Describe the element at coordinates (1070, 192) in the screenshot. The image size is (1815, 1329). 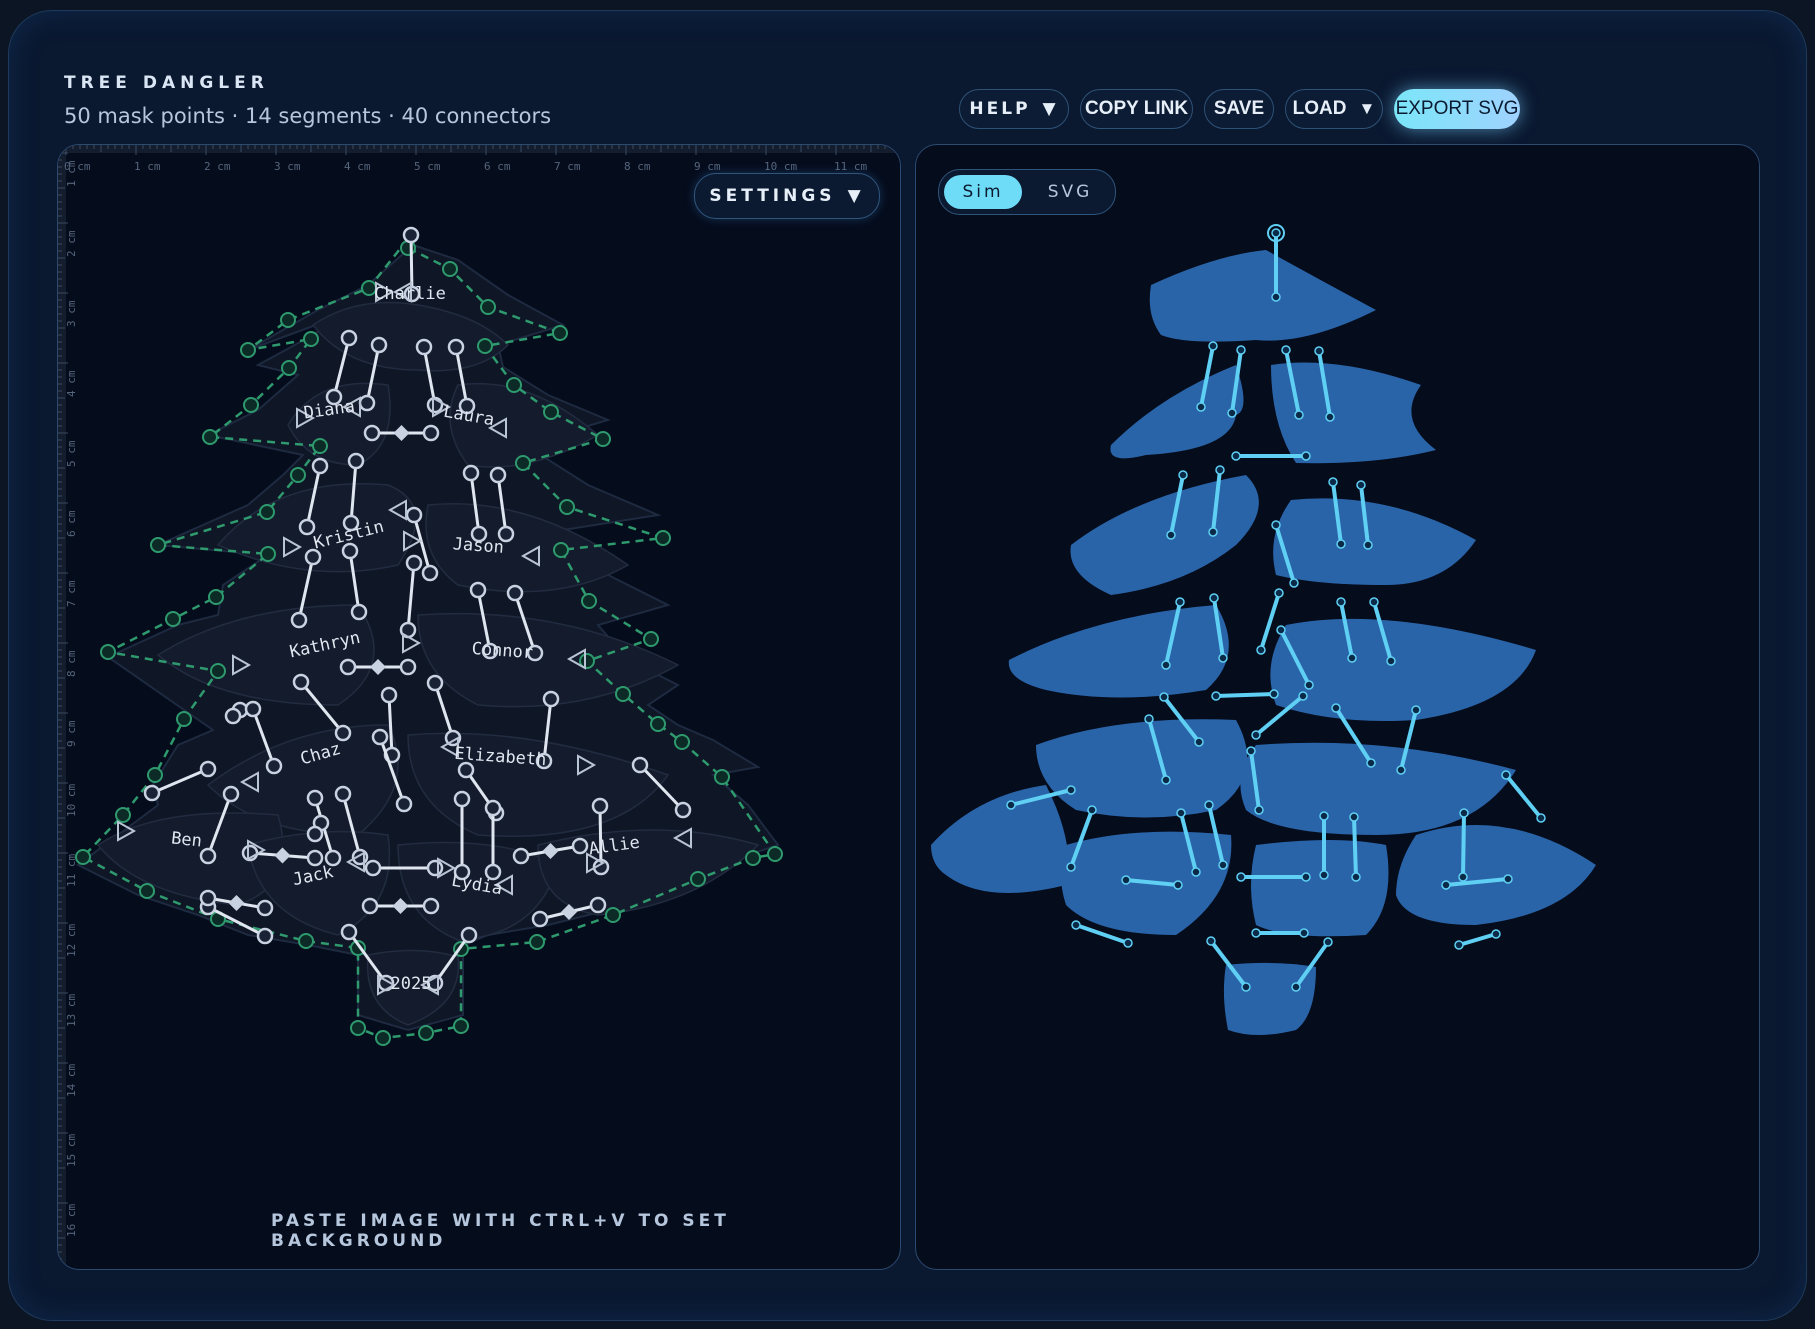
I see `tab-svg: SVG` at that location.